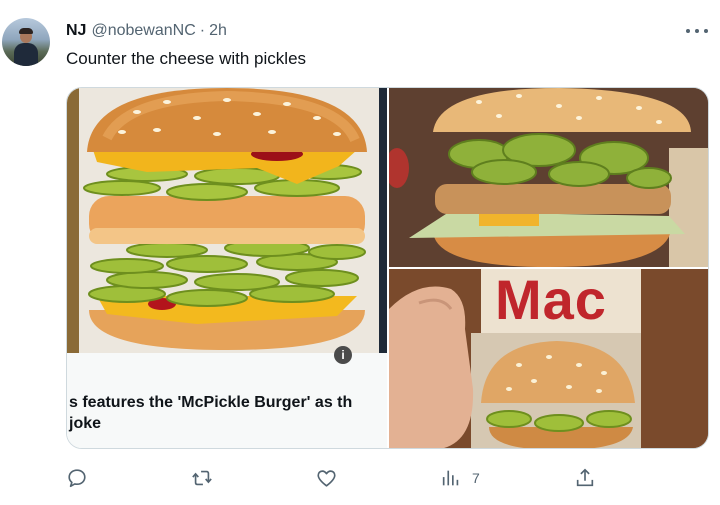 The width and height of the screenshot is (720, 505). I want to click on tweet-text: Counter the cheese with pickles, so click(186, 58).